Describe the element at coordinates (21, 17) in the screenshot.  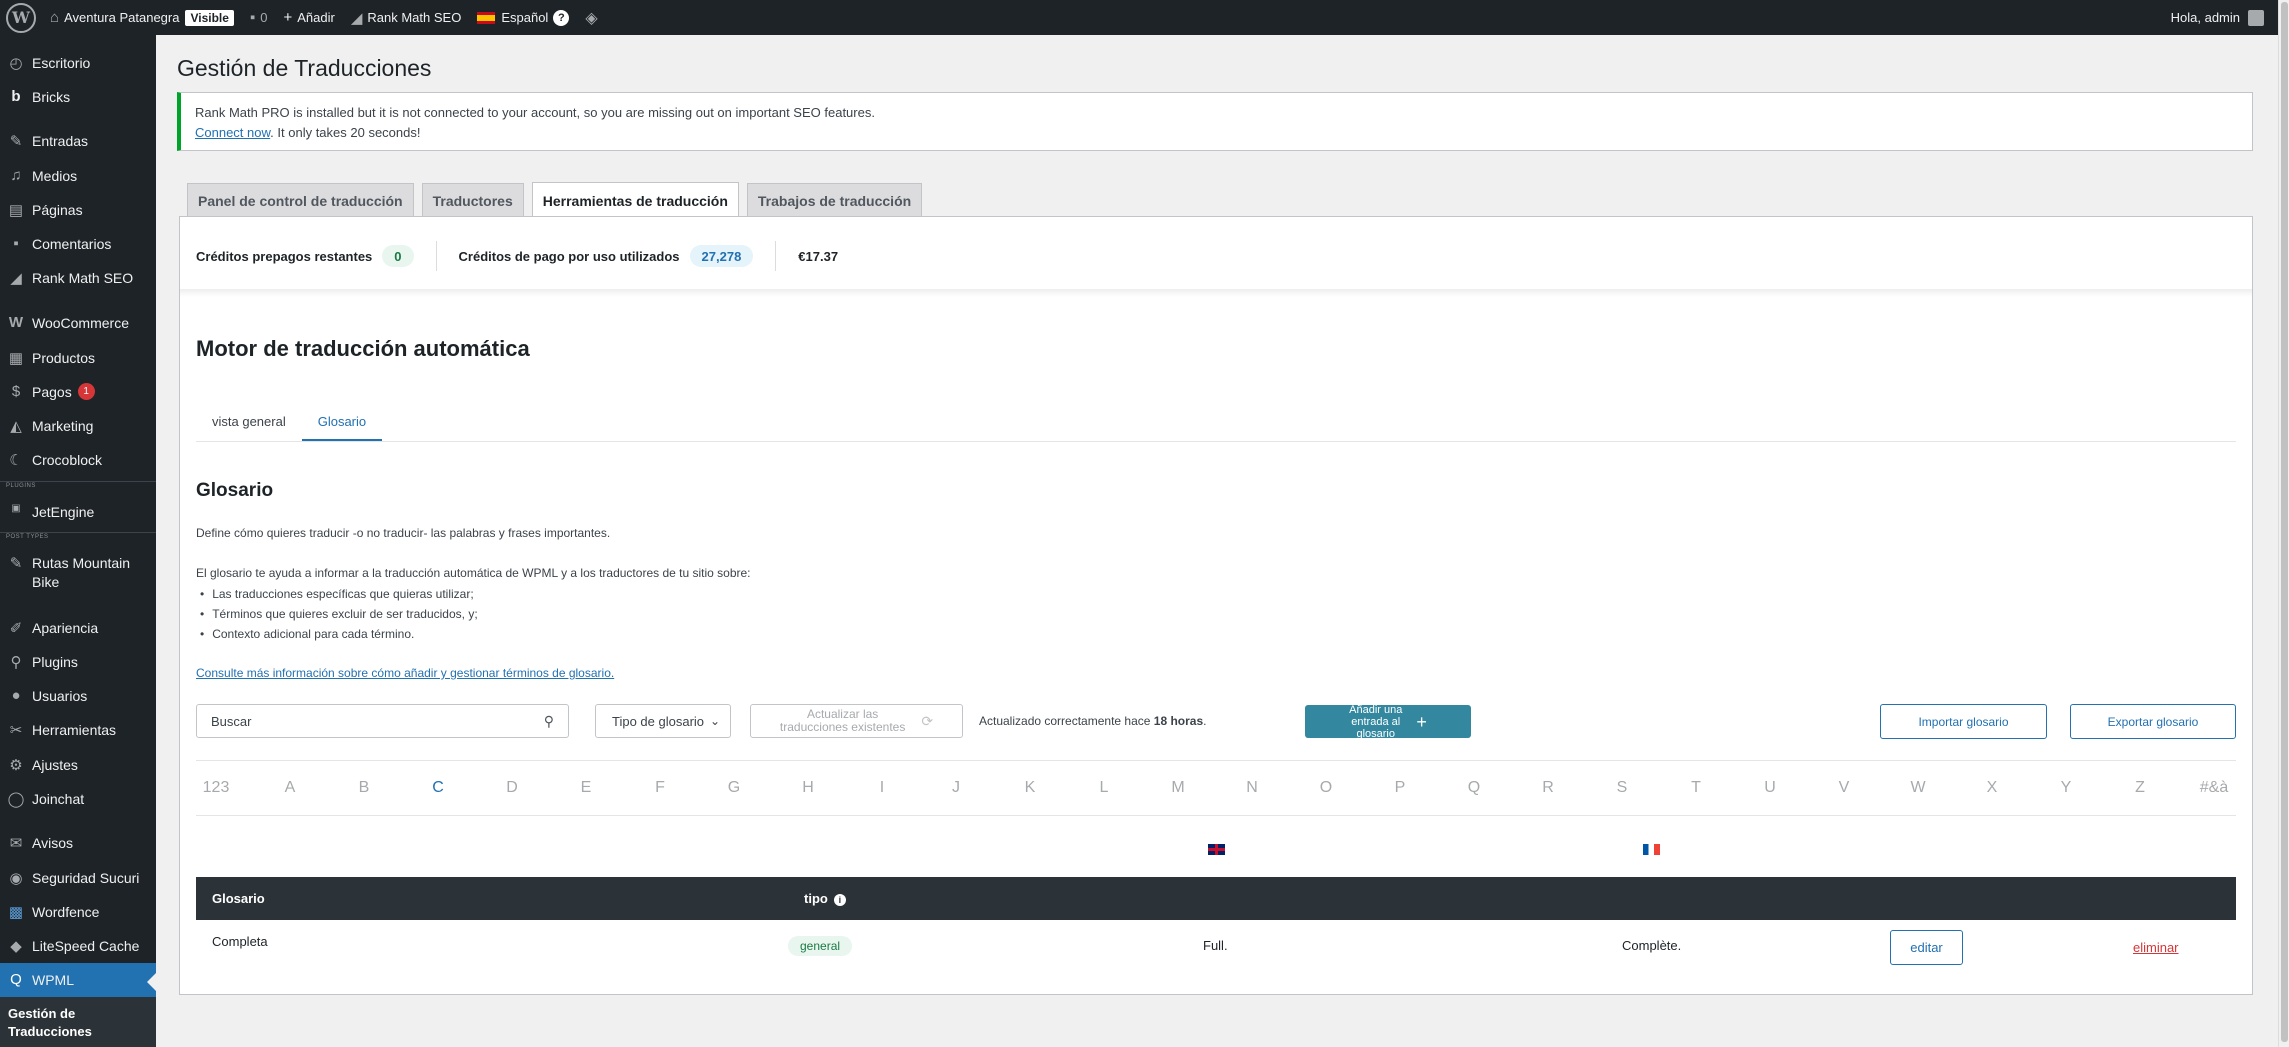
I see `wordpress-logo-icon: W` at that location.